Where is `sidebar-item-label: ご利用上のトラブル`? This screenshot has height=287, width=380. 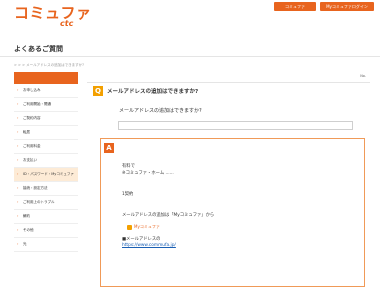 sidebar-item-label: ご利用上のトラブル is located at coordinates (39, 202).